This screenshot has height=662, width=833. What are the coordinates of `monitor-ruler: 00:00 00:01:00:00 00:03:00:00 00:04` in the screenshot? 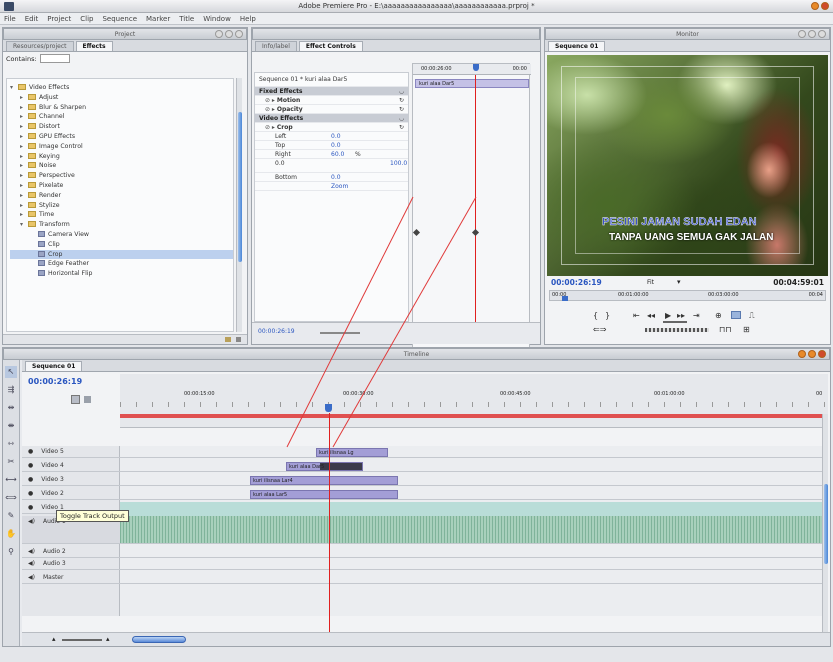 It's located at (687, 295).